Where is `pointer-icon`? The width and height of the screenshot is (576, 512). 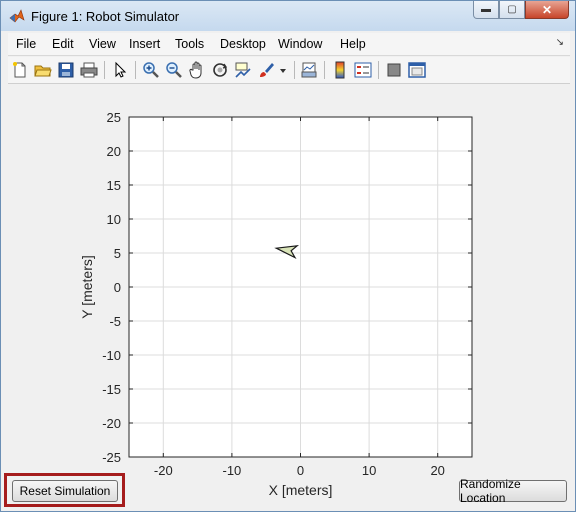 pointer-icon is located at coordinates (120, 70).